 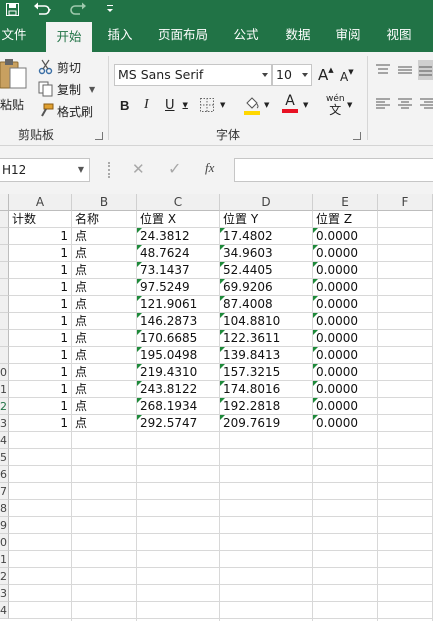 I want to click on coordinate-cell: 97.5249, so click(x=178, y=287).